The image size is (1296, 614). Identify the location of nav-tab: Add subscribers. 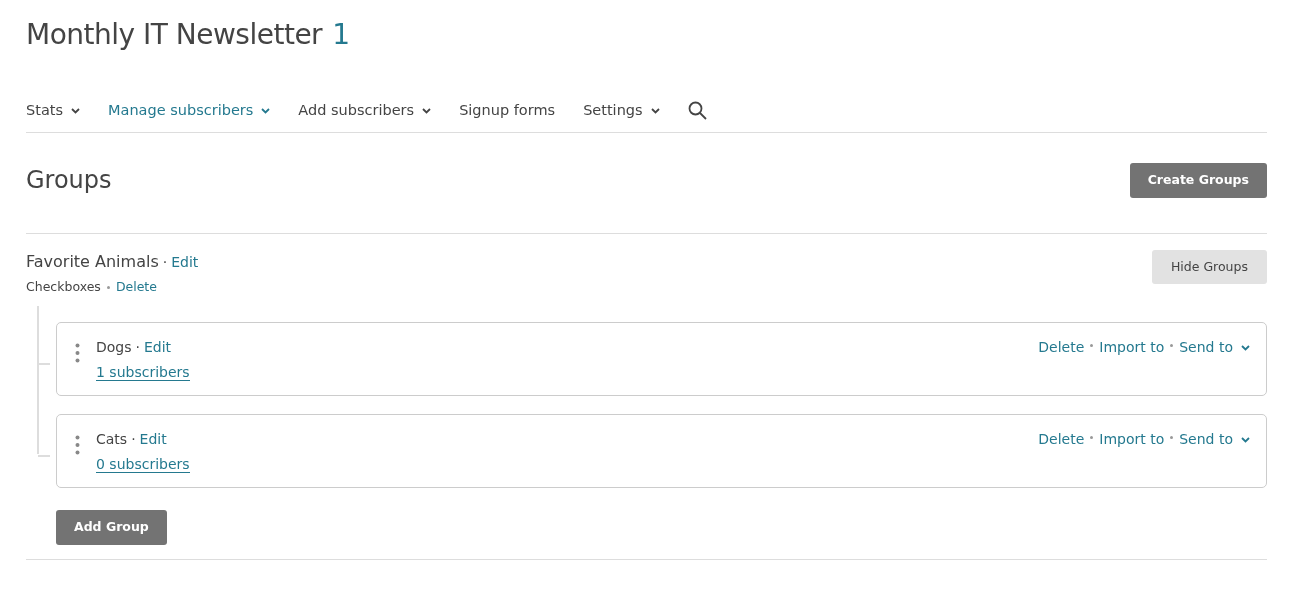
(365, 111).